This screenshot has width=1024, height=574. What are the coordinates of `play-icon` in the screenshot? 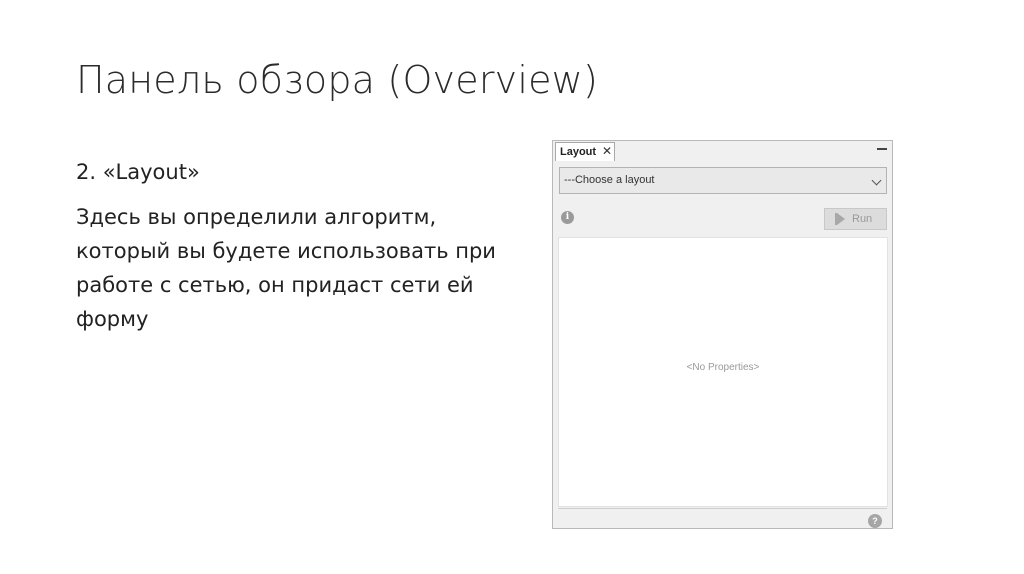 It's located at (840, 219).